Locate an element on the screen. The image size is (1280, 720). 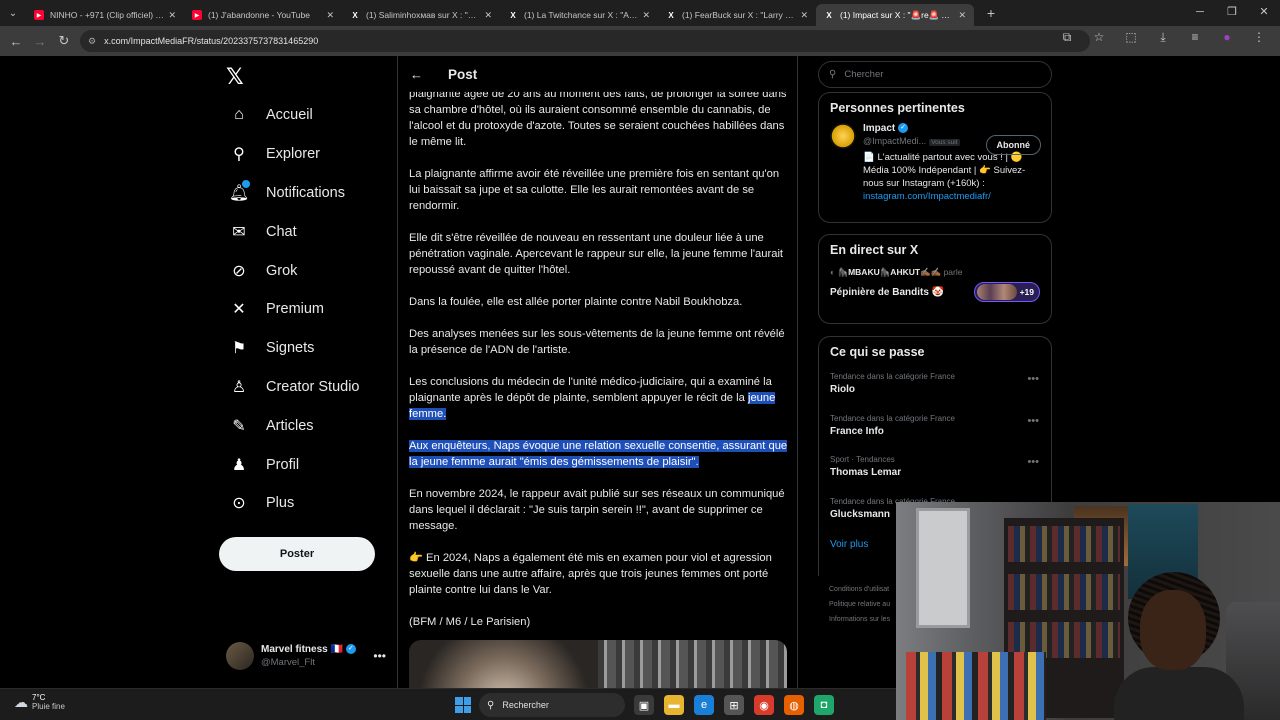
browser-tab: ▶ NINHO - +971 (Clip officiel) - Y ✕ is located at coordinates (105, 15).